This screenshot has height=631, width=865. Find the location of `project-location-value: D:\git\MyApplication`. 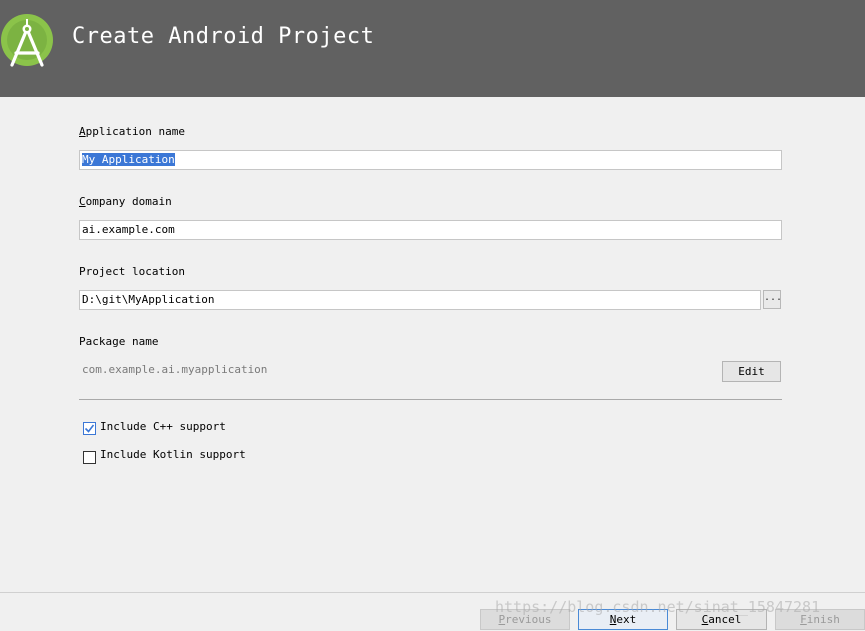

project-location-value: D:\git\MyApplication is located at coordinates (148, 299).